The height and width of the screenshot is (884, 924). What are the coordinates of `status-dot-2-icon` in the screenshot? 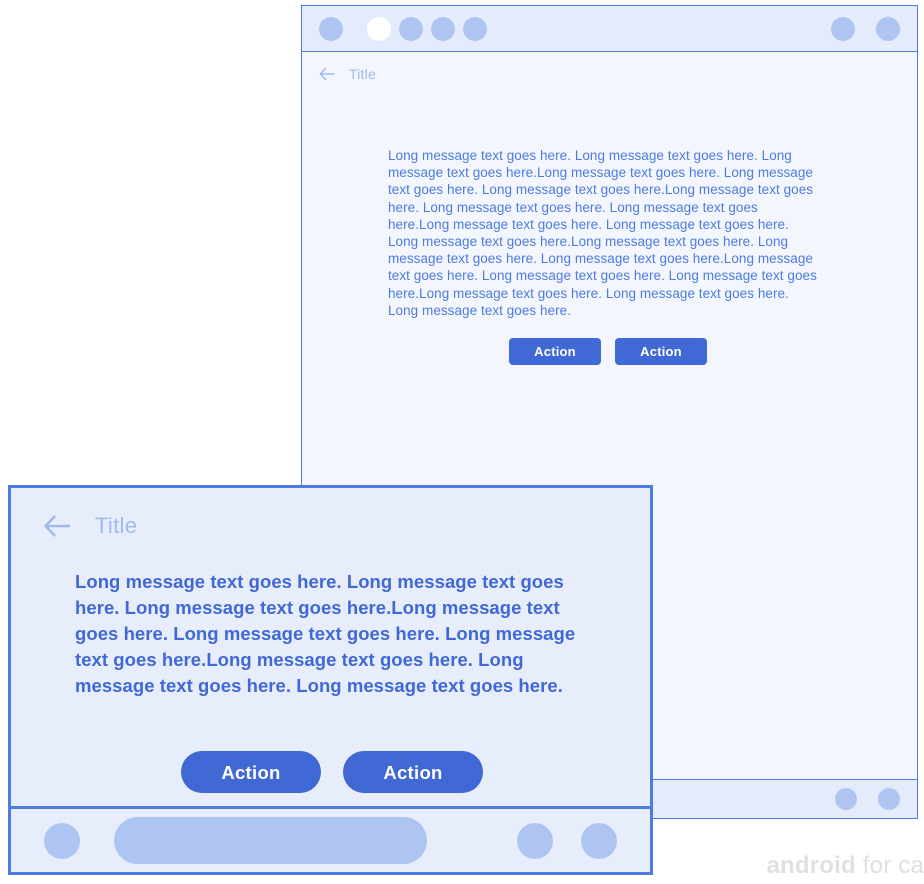 It's located at (379, 28).